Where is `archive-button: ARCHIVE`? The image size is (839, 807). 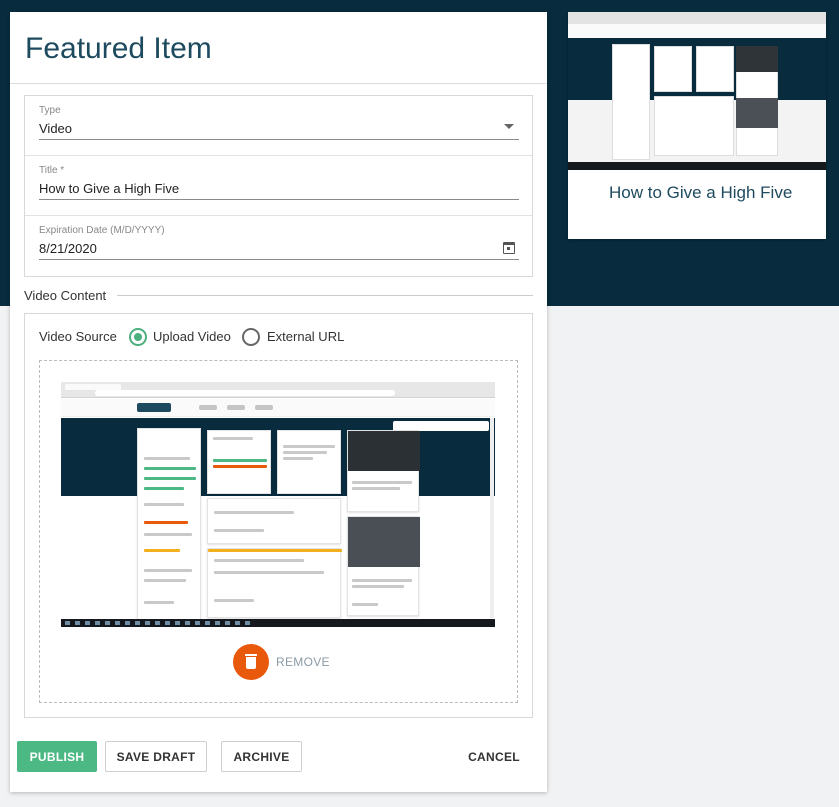
archive-button: ARCHIVE is located at coordinates (261, 756).